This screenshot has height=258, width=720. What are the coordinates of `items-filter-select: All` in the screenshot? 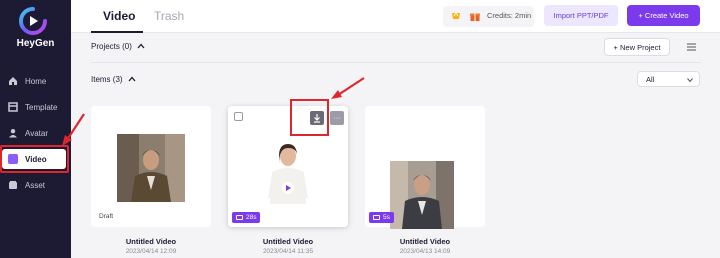 It's located at (668, 79).